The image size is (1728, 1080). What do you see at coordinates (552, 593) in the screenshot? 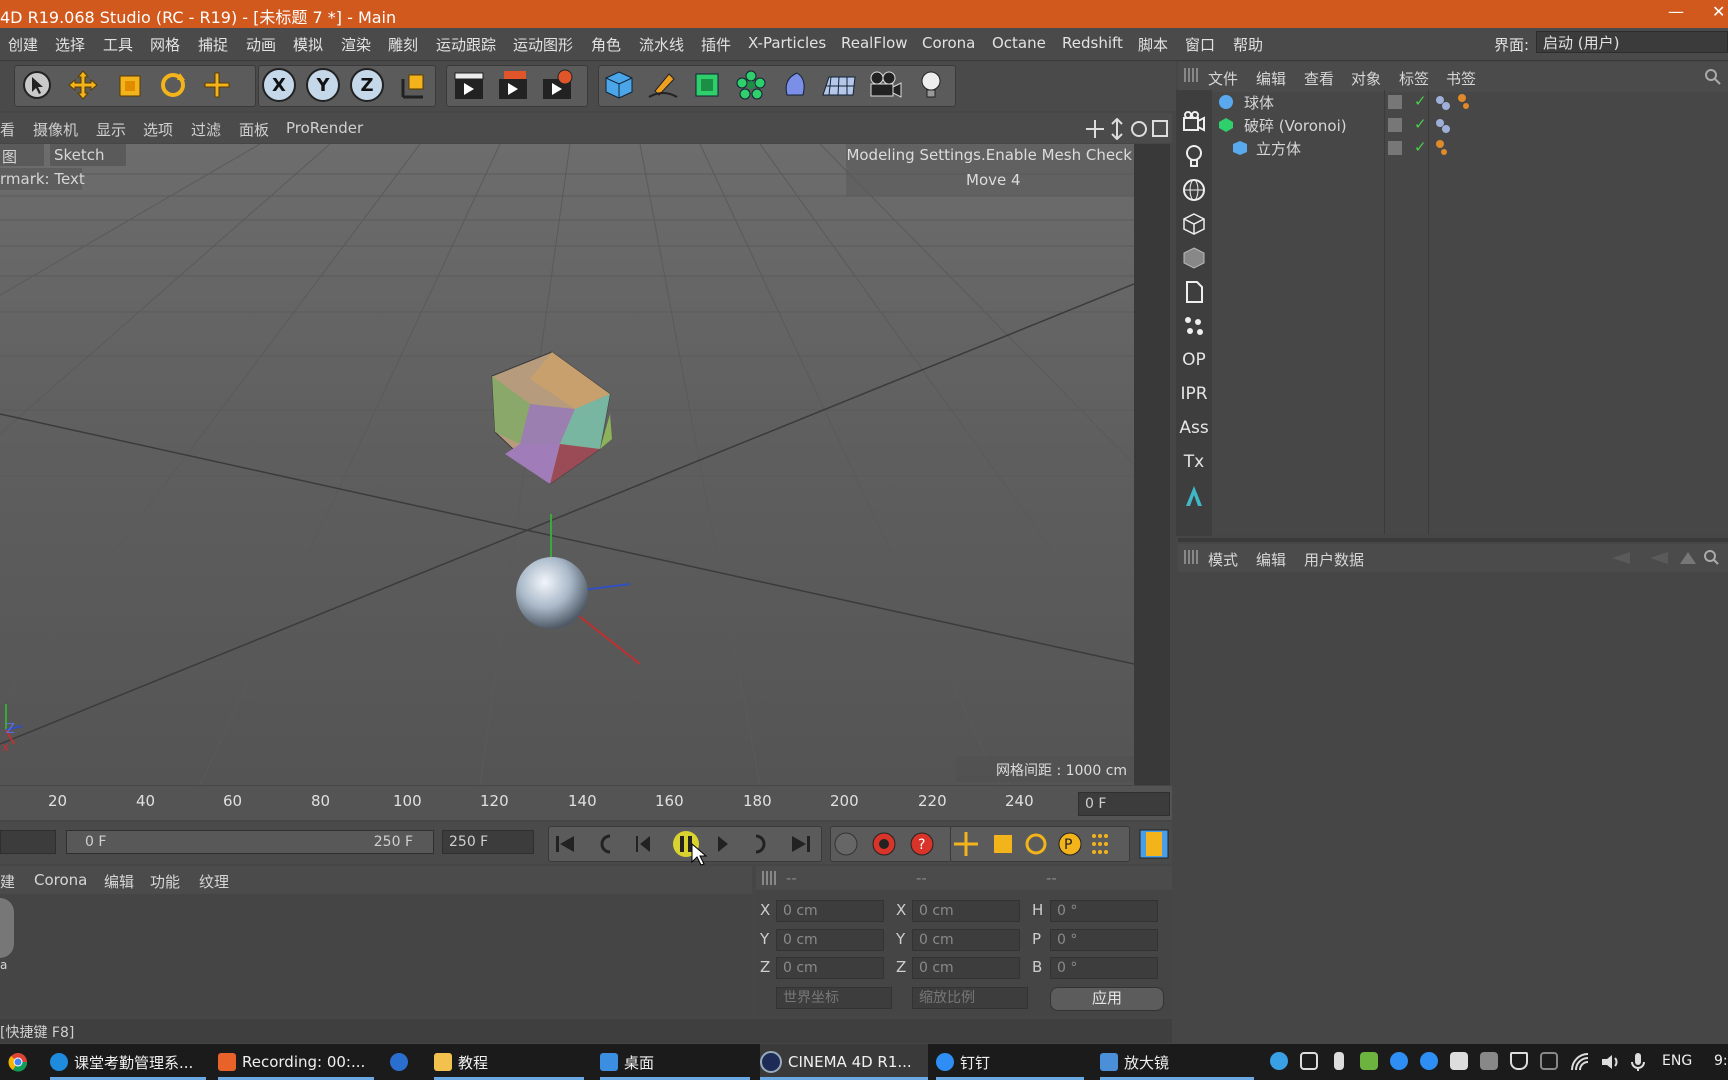
I see `sphere-object` at bounding box center [552, 593].